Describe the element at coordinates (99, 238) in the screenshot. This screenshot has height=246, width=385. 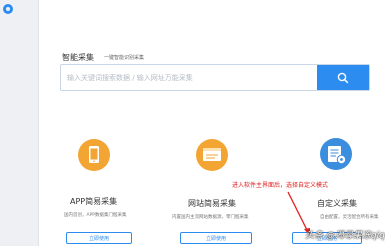
I see `app-use-button: 立即使用` at that location.